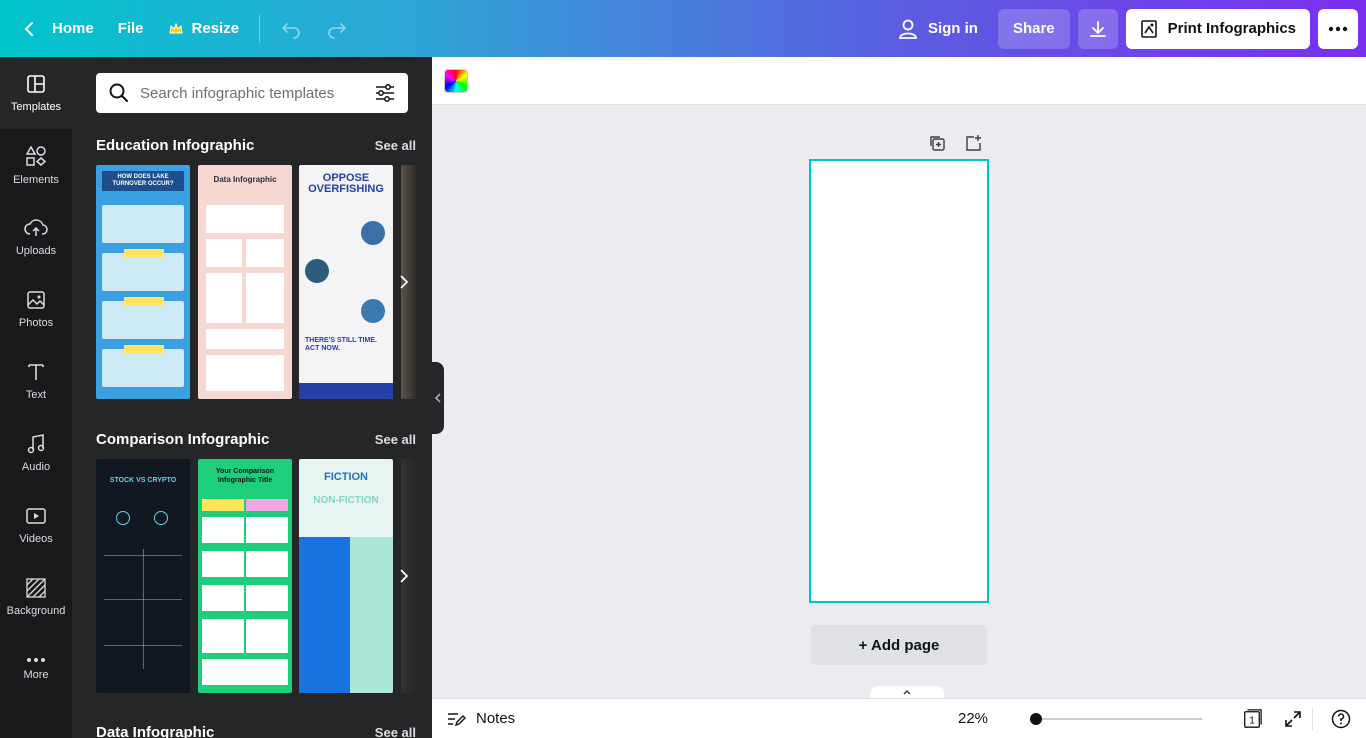 The height and width of the screenshot is (738, 1366). What do you see at coordinates (346, 477) in the screenshot?
I see `thumb-title: FICTION` at bounding box center [346, 477].